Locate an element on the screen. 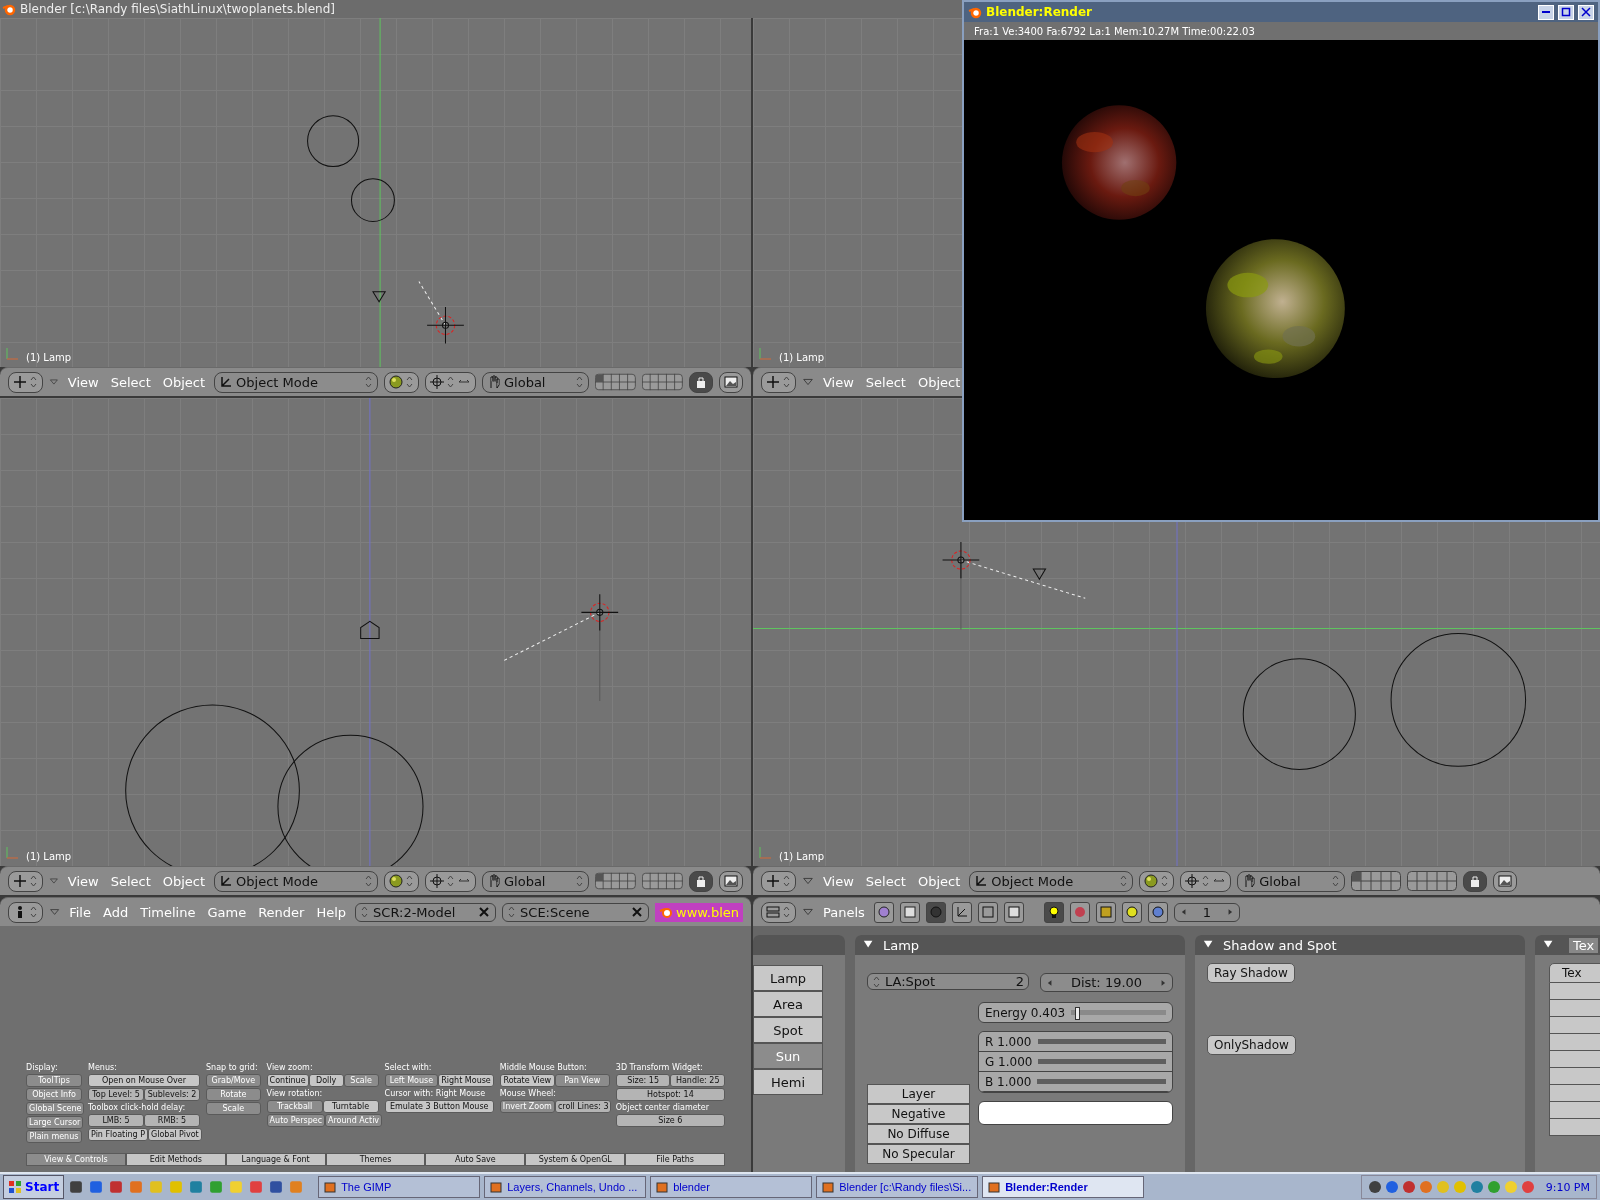 The width and height of the screenshot is (1600, 1200). shading-button is located at coordinates (935, 912).